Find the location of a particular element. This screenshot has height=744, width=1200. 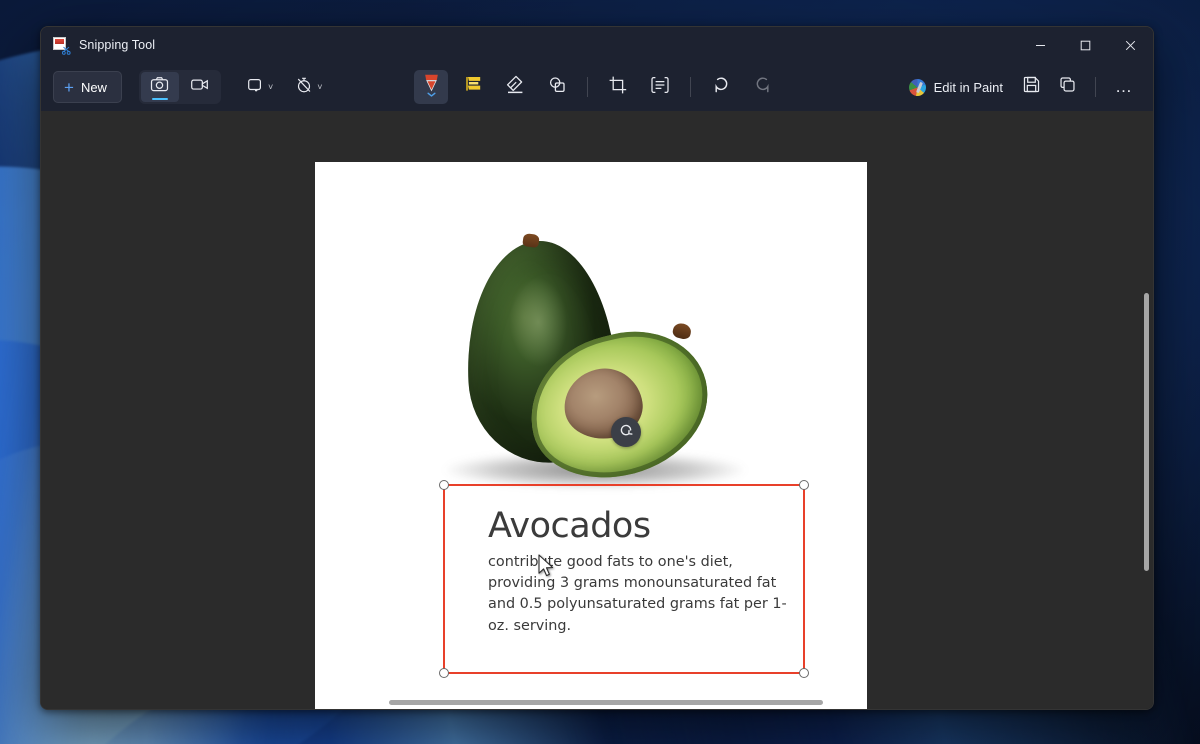

maximize-button is located at coordinates (1085, 45).